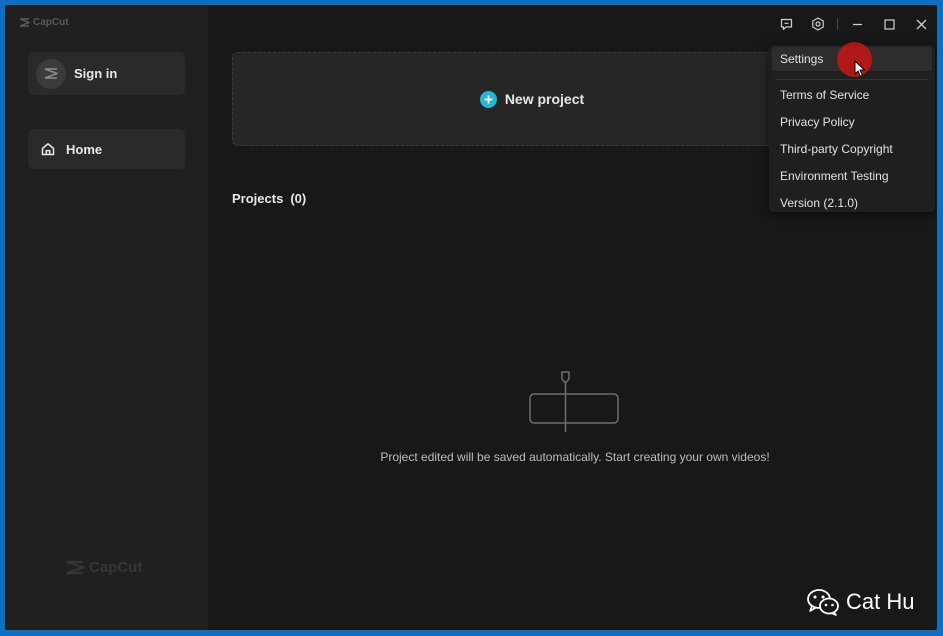 Image resolution: width=943 pixels, height=636 pixels. Describe the element at coordinates (860, 71) in the screenshot. I see `mouse-pointer-icon` at that location.